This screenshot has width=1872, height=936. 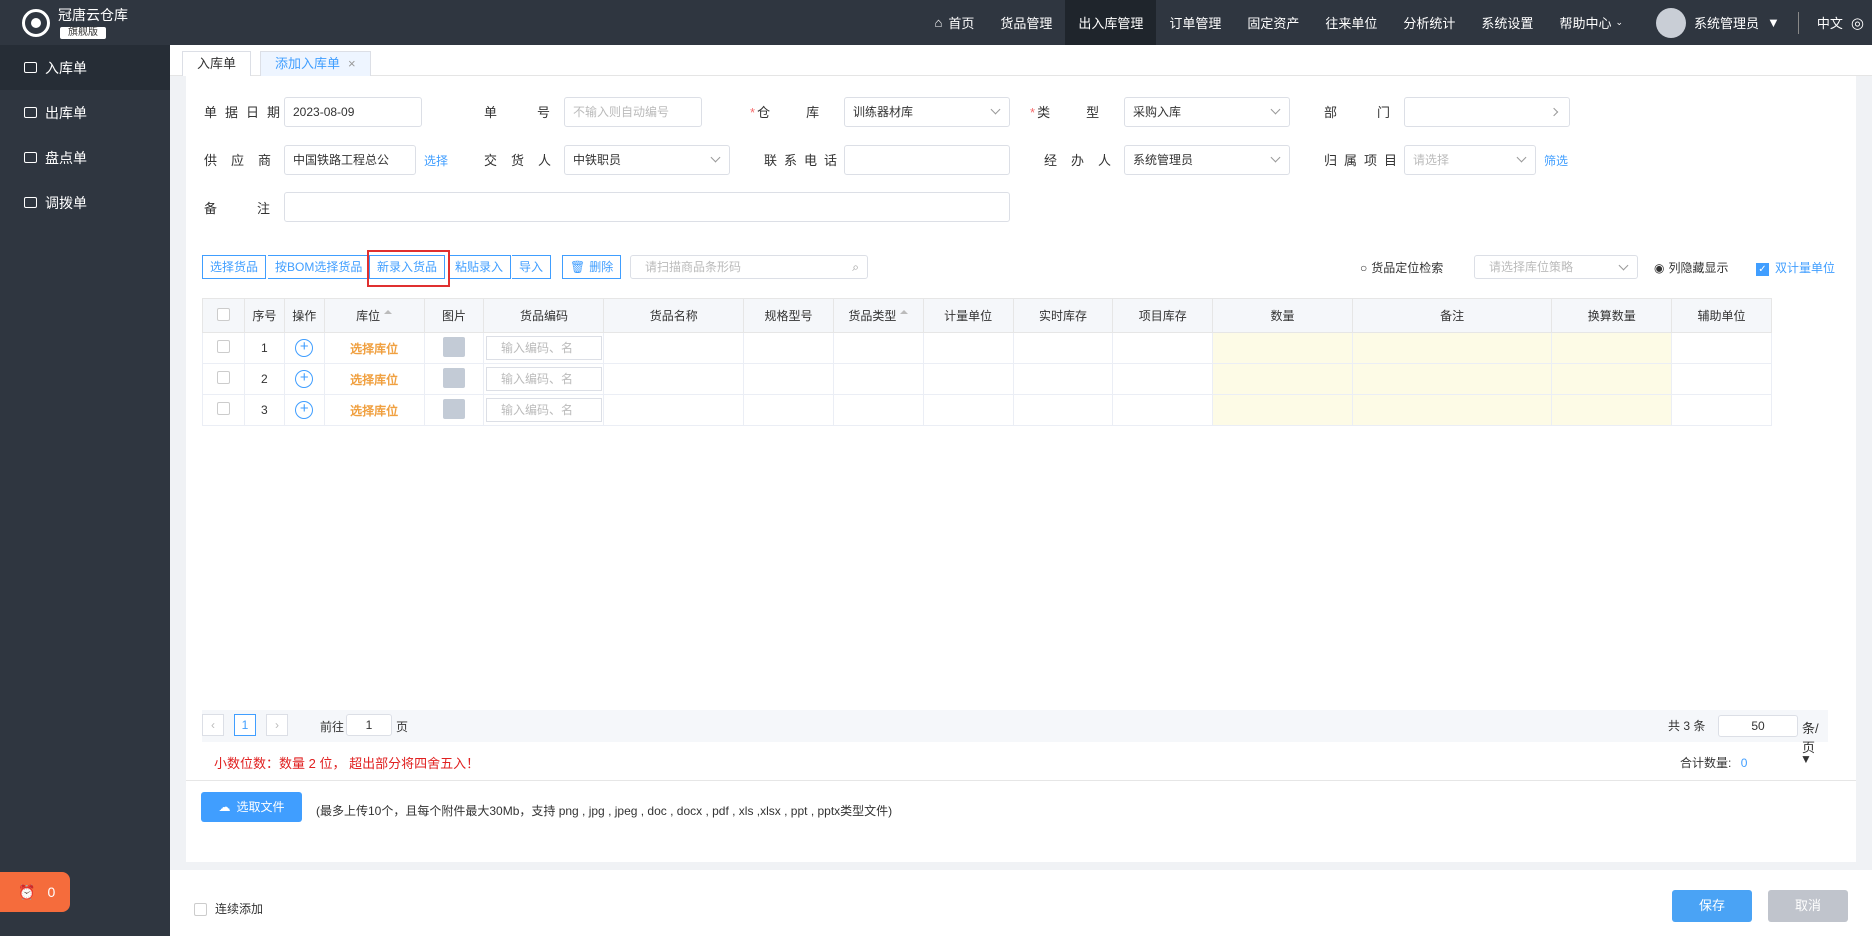 I want to click on prev-page-button: ‹, so click(x=213, y=725).